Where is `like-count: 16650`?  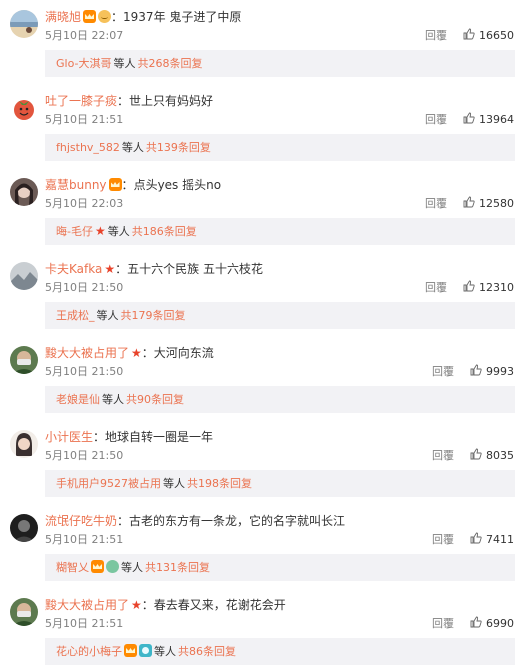
like-count: 16650 is located at coordinates (496, 35).